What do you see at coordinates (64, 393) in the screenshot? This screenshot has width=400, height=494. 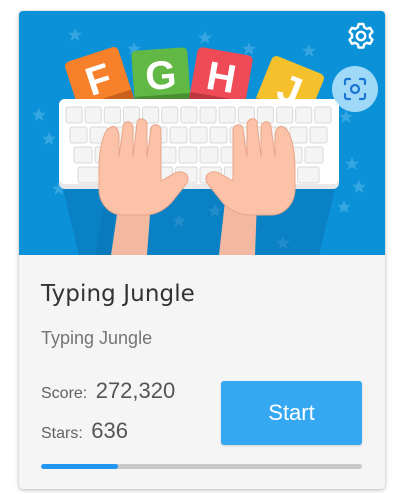 I see `score-label: Score:` at bounding box center [64, 393].